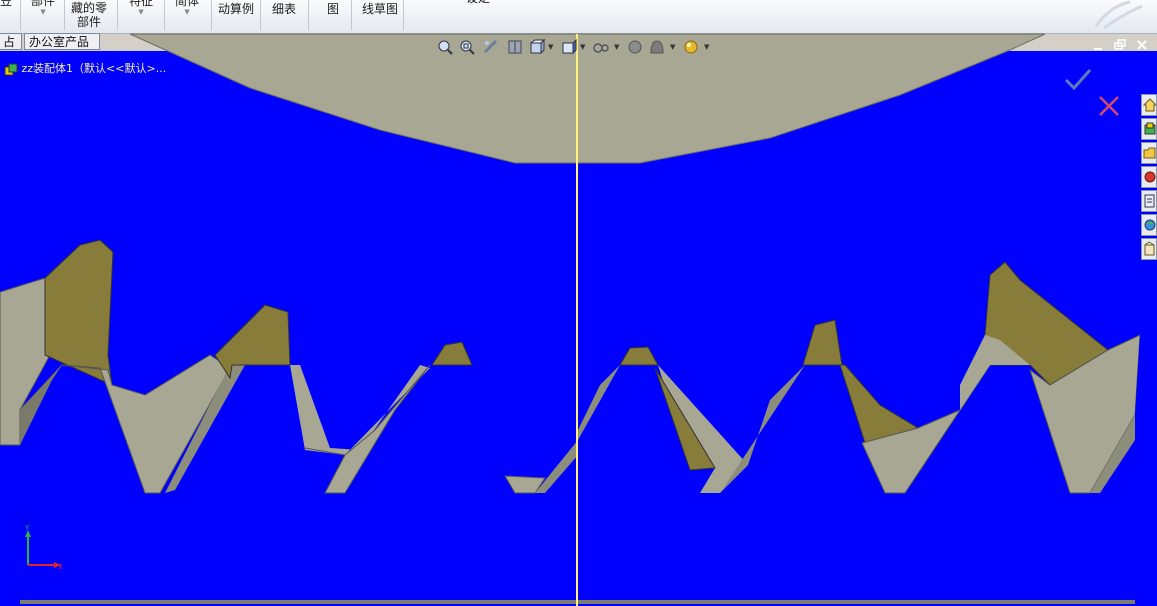  I want to click on task-pane-tabs, so click(1149, 178).